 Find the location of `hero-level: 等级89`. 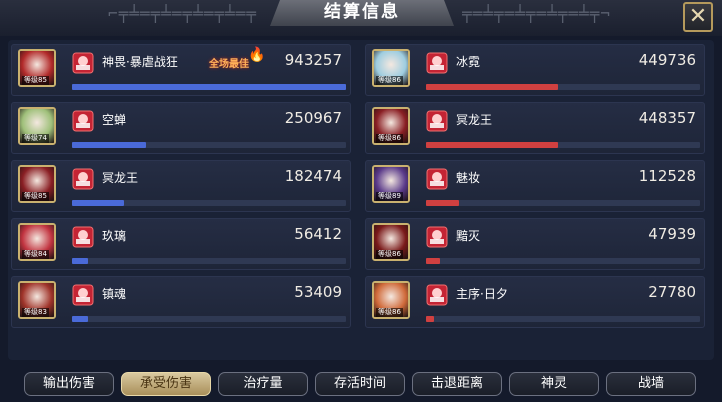

hero-level: 等级89 is located at coordinates (389, 196).